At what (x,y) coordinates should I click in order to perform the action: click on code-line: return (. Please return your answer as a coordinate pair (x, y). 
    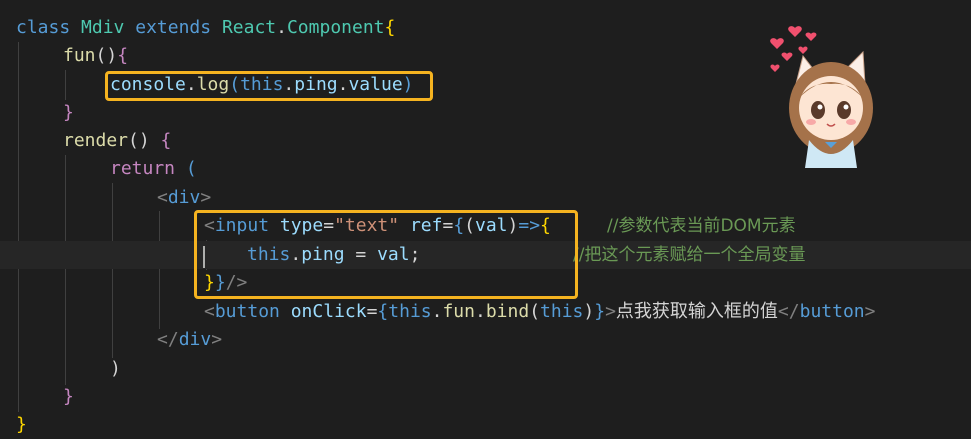
    Looking at the image, I should click on (153, 169).